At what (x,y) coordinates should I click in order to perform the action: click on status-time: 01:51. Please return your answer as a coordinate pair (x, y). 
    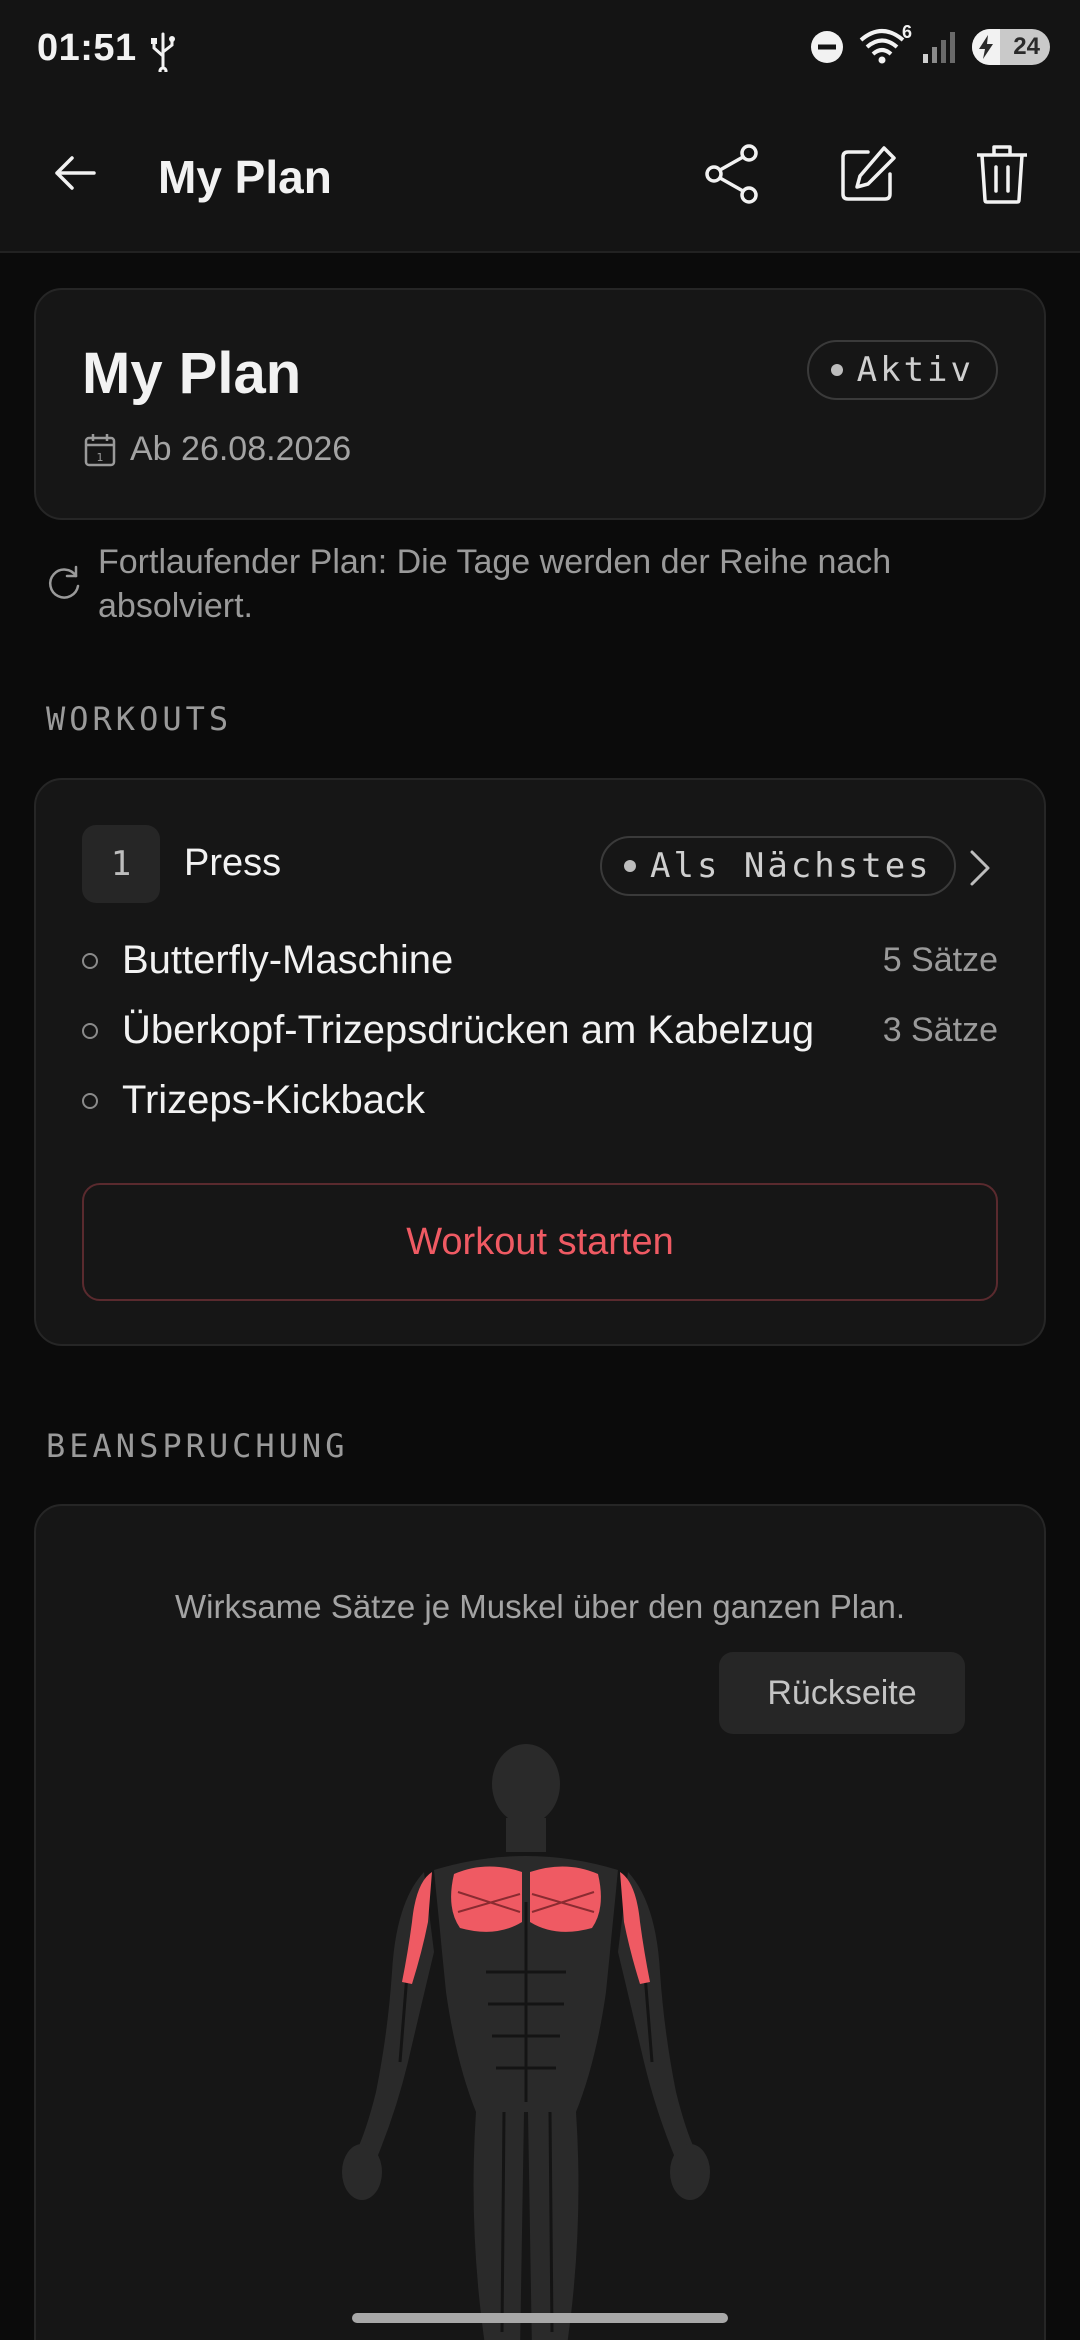
    Looking at the image, I should click on (87, 48).